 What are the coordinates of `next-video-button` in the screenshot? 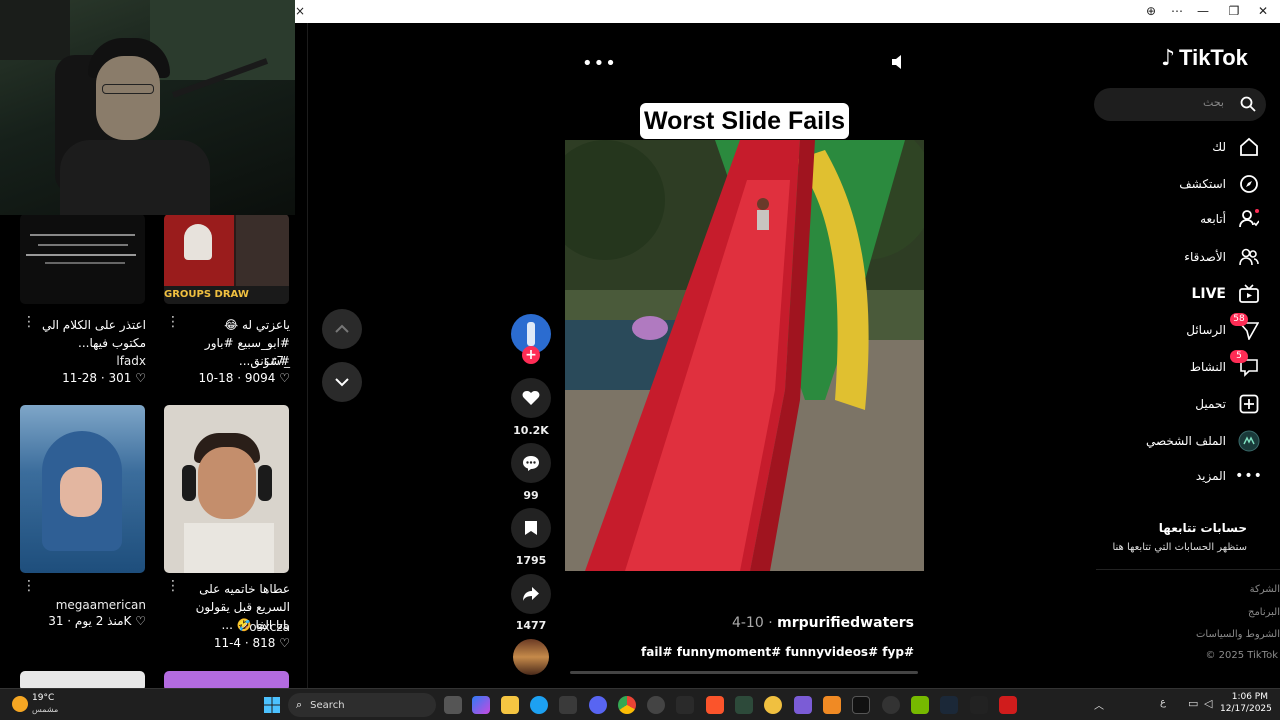 It's located at (342, 382).